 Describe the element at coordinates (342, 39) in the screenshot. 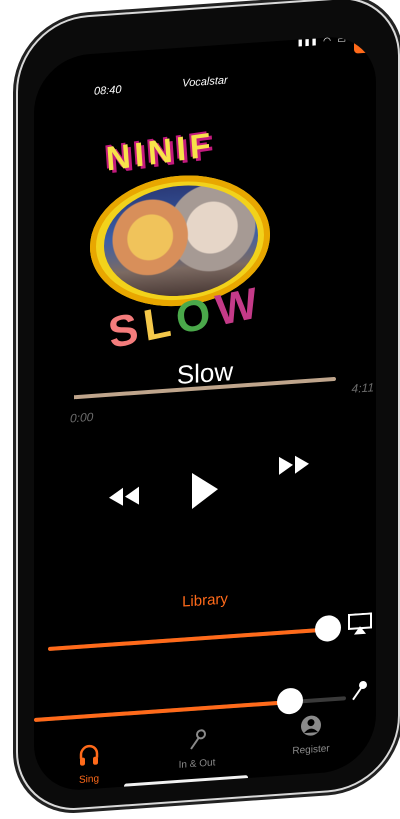

I see `battery-icon: ▭` at that location.